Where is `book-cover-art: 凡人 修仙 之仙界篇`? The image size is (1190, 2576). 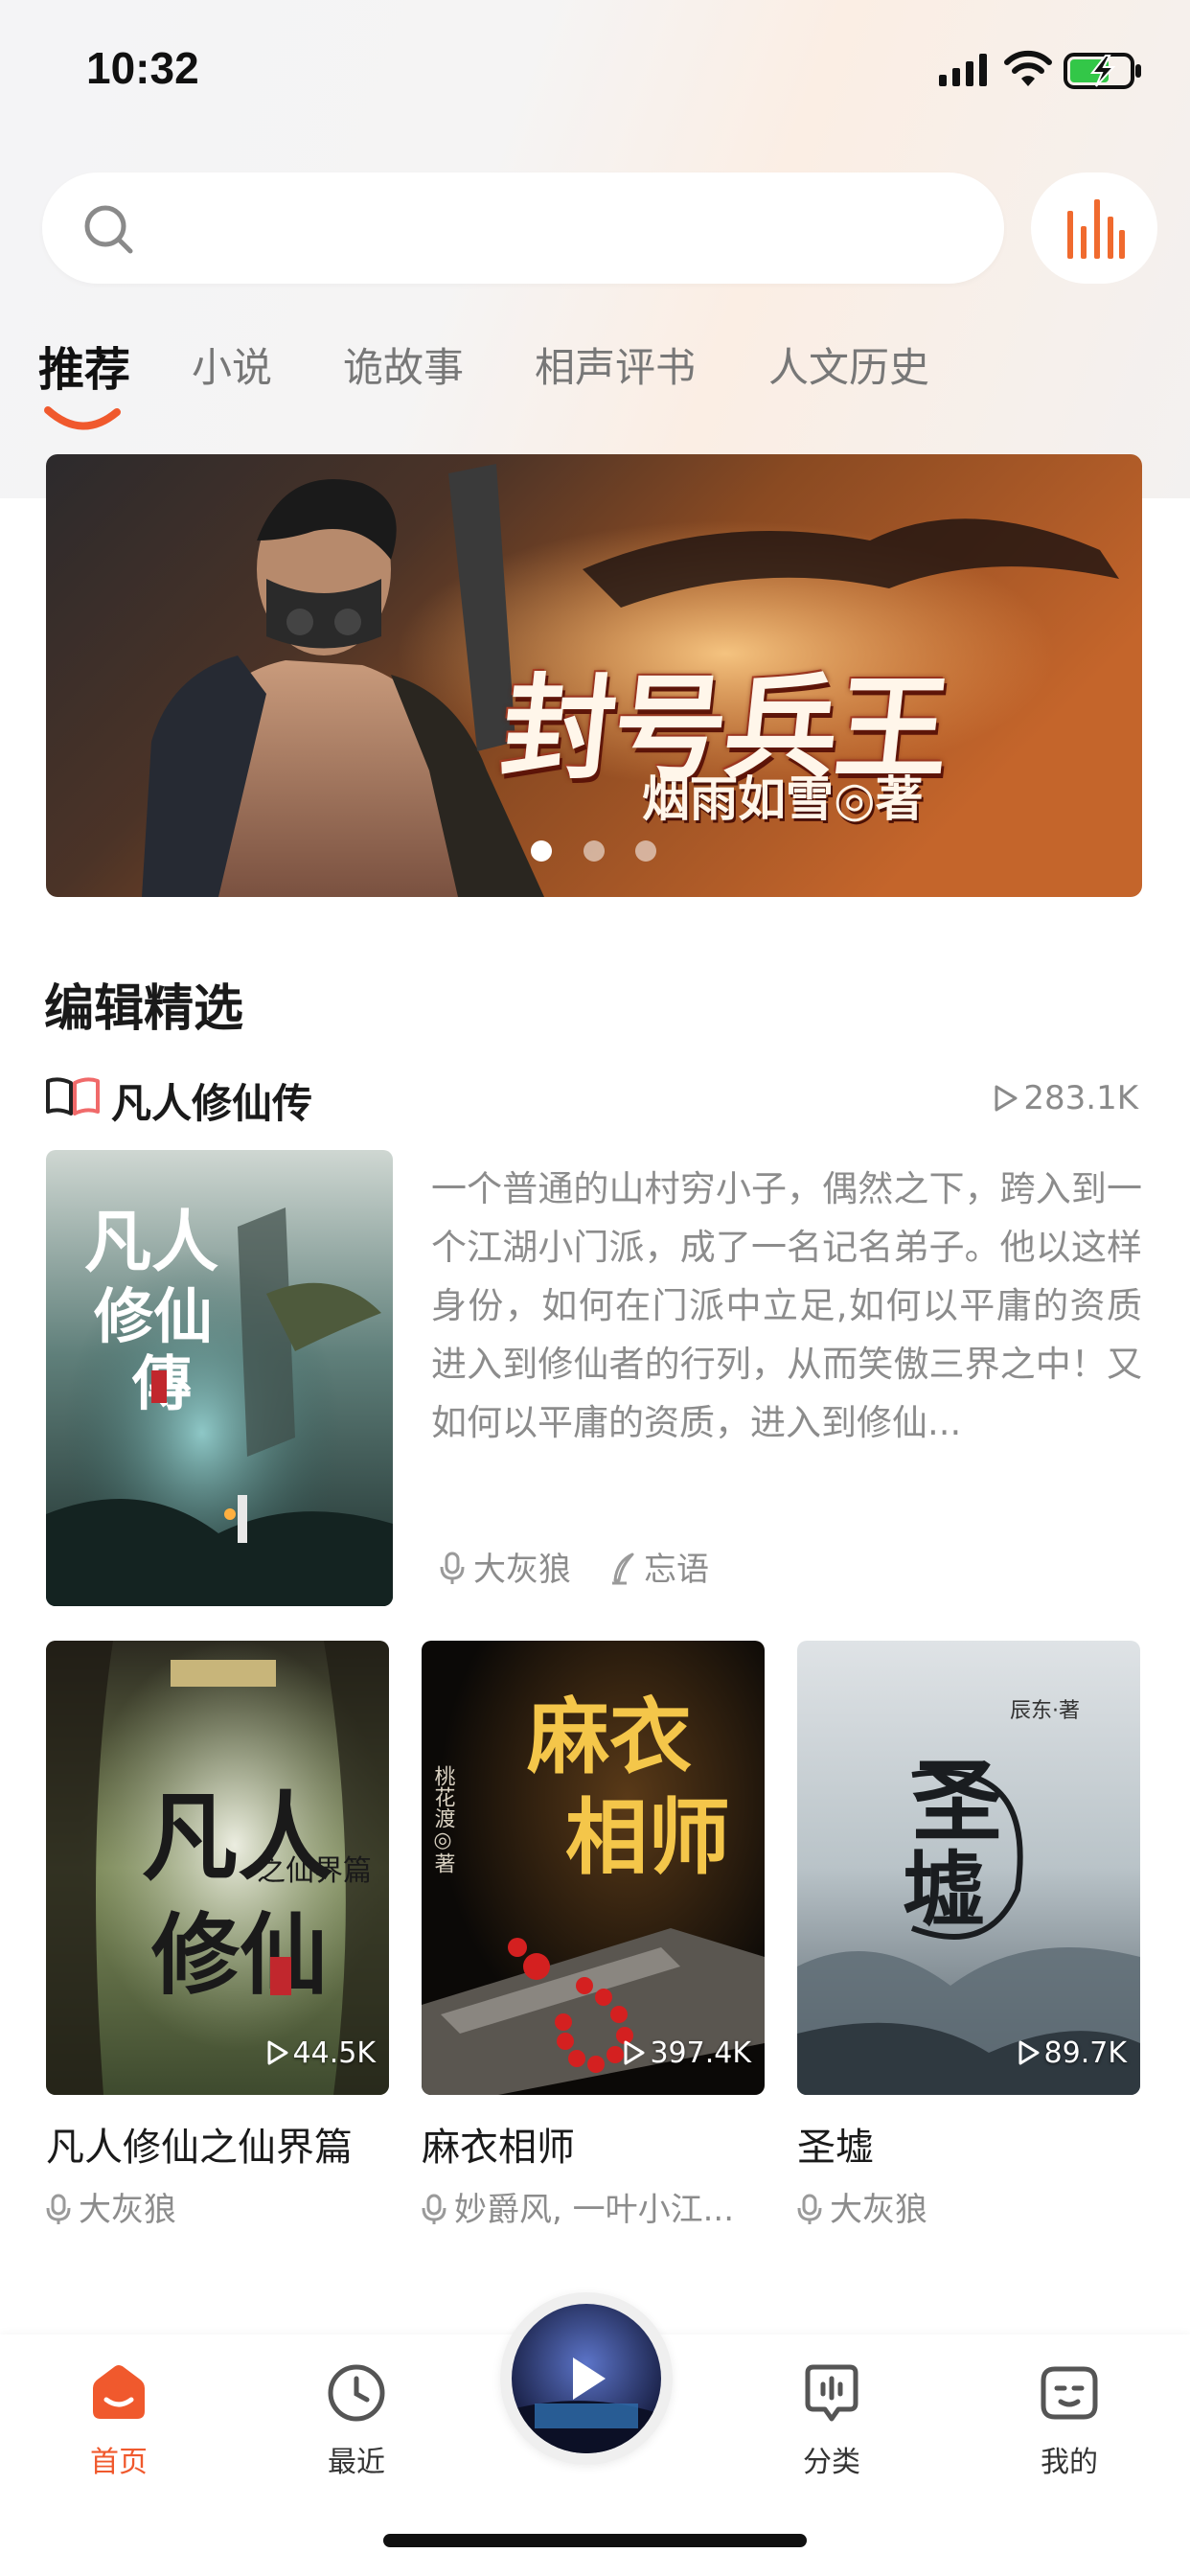 book-cover-art: 凡人 修仙 之仙界篇 is located at coordinates (218, 1868).